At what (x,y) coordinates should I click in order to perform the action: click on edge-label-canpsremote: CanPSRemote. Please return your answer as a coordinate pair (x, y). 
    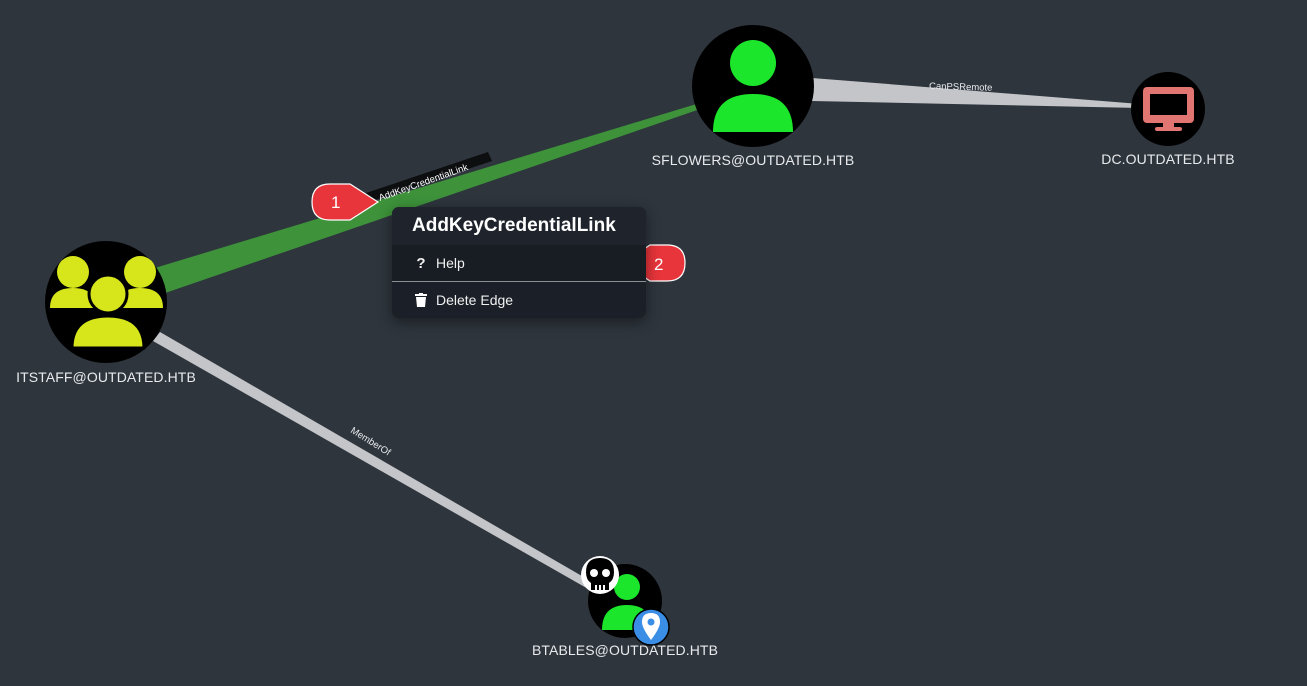
    Looking at the image, I should click on (961, 87).